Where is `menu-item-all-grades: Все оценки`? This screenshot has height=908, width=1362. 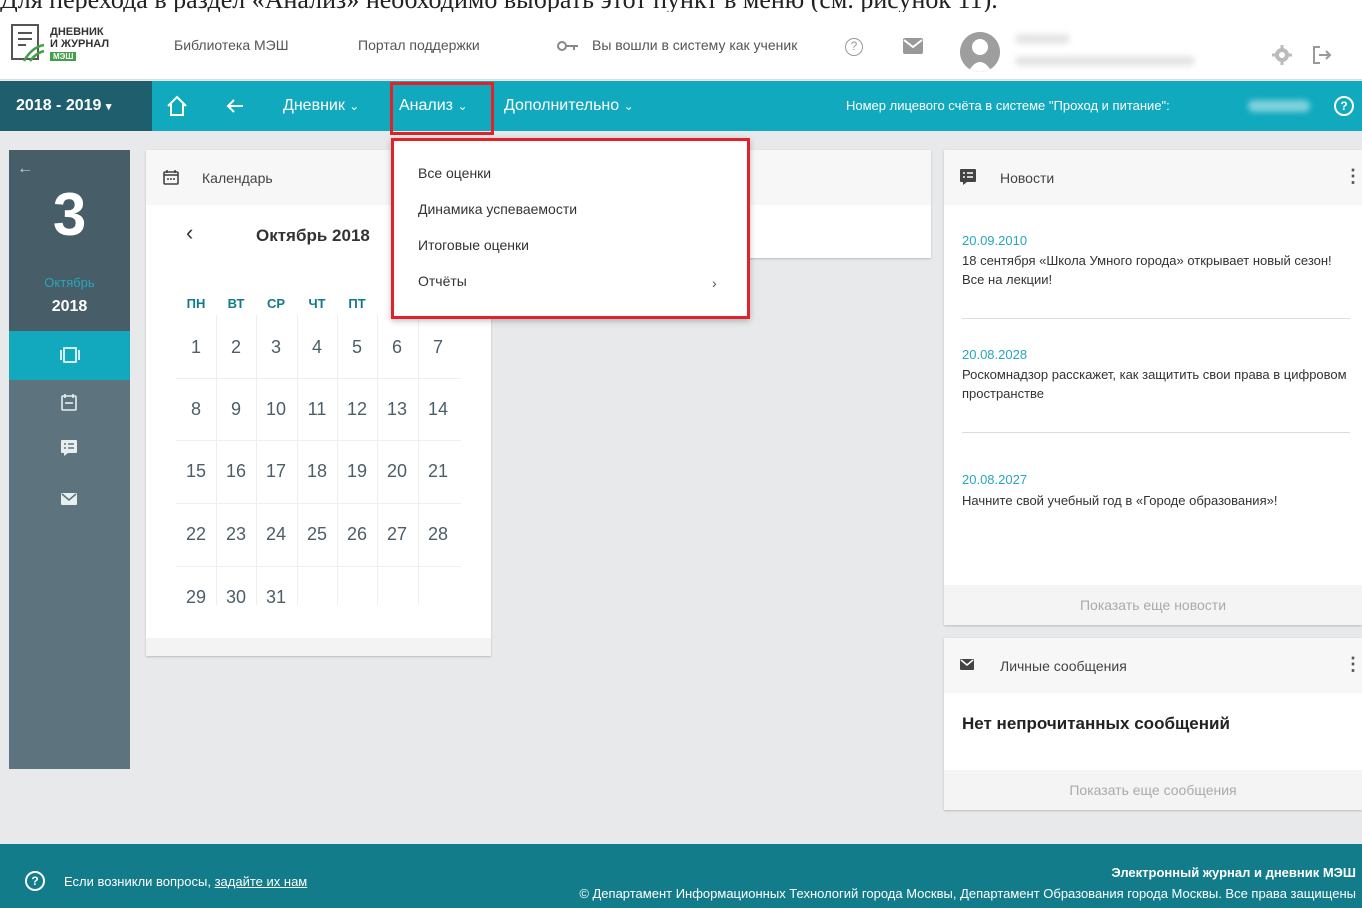 menu-item-all-grades: Все оценки is located at coordinates (454, 173).